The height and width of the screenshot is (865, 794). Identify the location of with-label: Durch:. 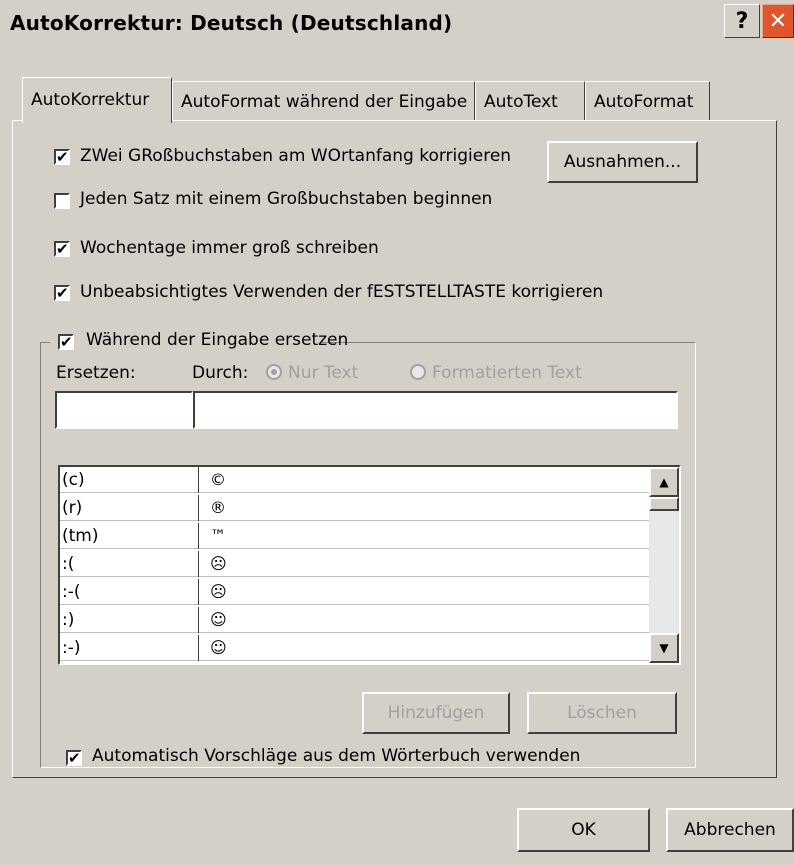
(220, 373).